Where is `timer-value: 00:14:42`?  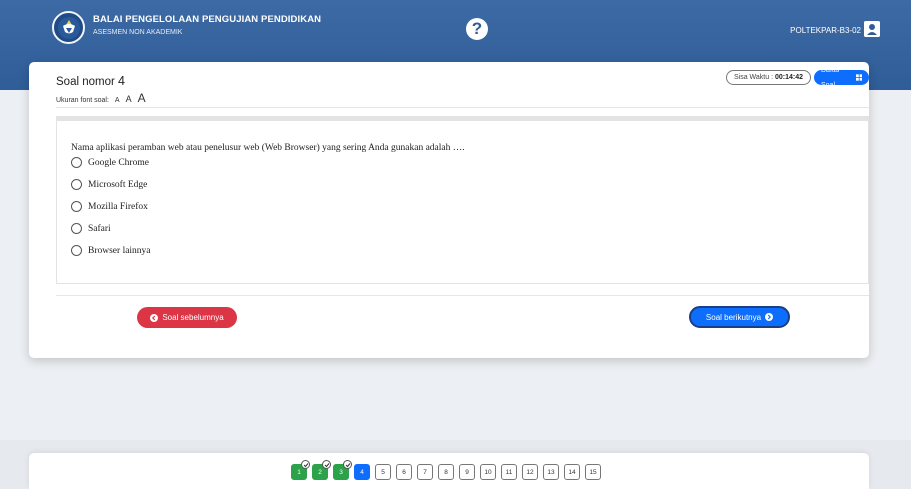 timer-value: 00:14:42 is located at coordinates (789, 77).